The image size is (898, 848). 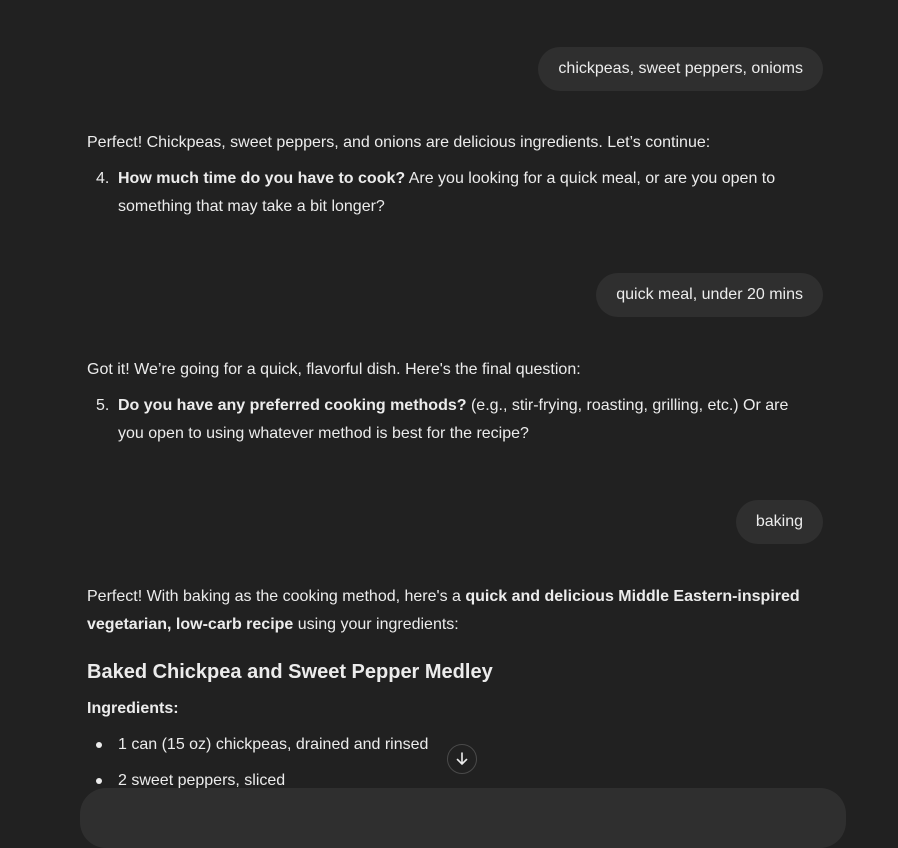 I want to click on recipe-title: Baked Chickpea and Sweet Pepper Medley, so click(x=290, y=672).